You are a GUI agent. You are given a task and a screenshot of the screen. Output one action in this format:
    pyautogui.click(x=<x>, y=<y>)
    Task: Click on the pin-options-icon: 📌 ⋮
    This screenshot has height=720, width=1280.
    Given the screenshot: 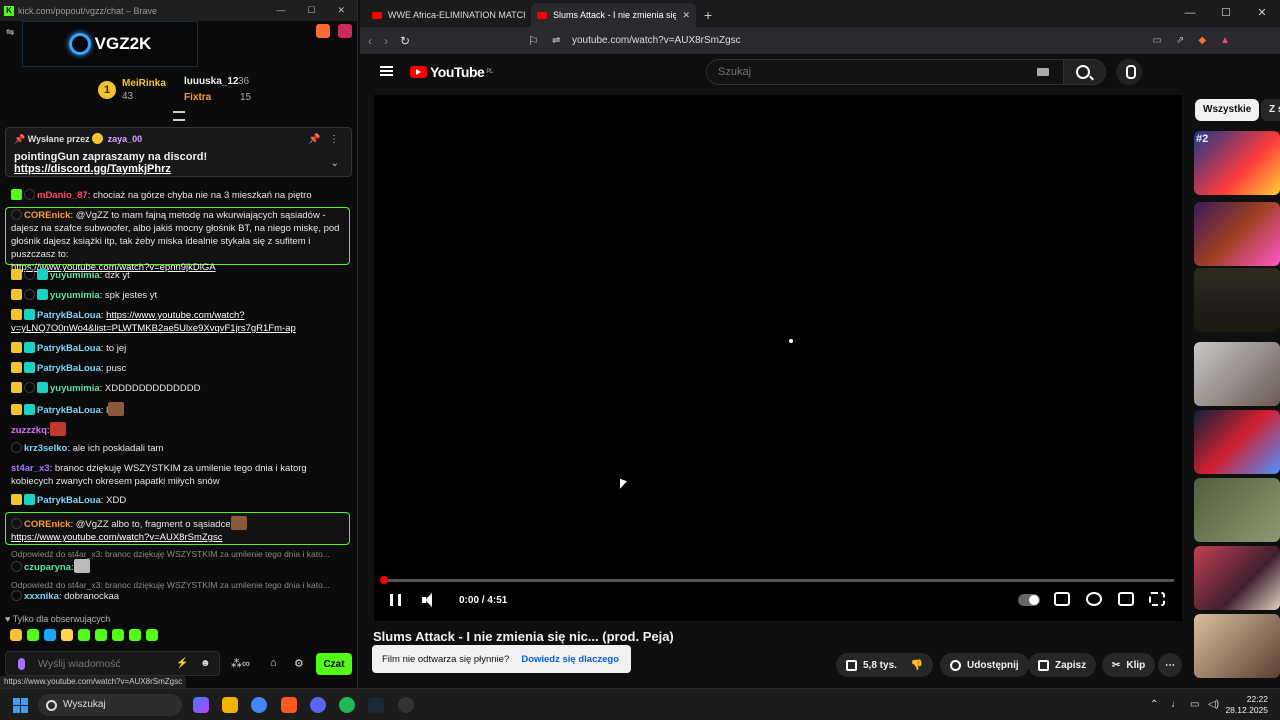 What is the action you would take?
    pyautogui.click(x=323, y=139)
    